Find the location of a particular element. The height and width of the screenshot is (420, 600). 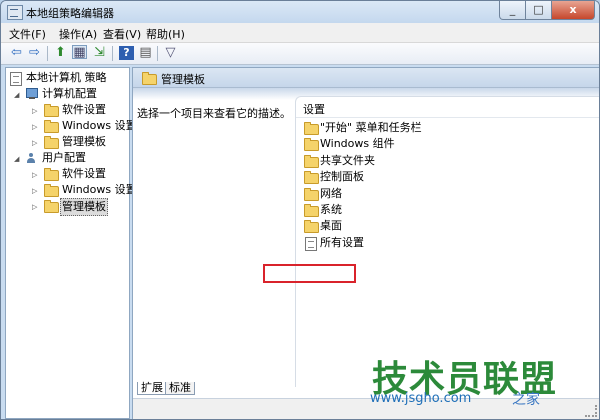

column-divider is located at coordinates (447, 117).